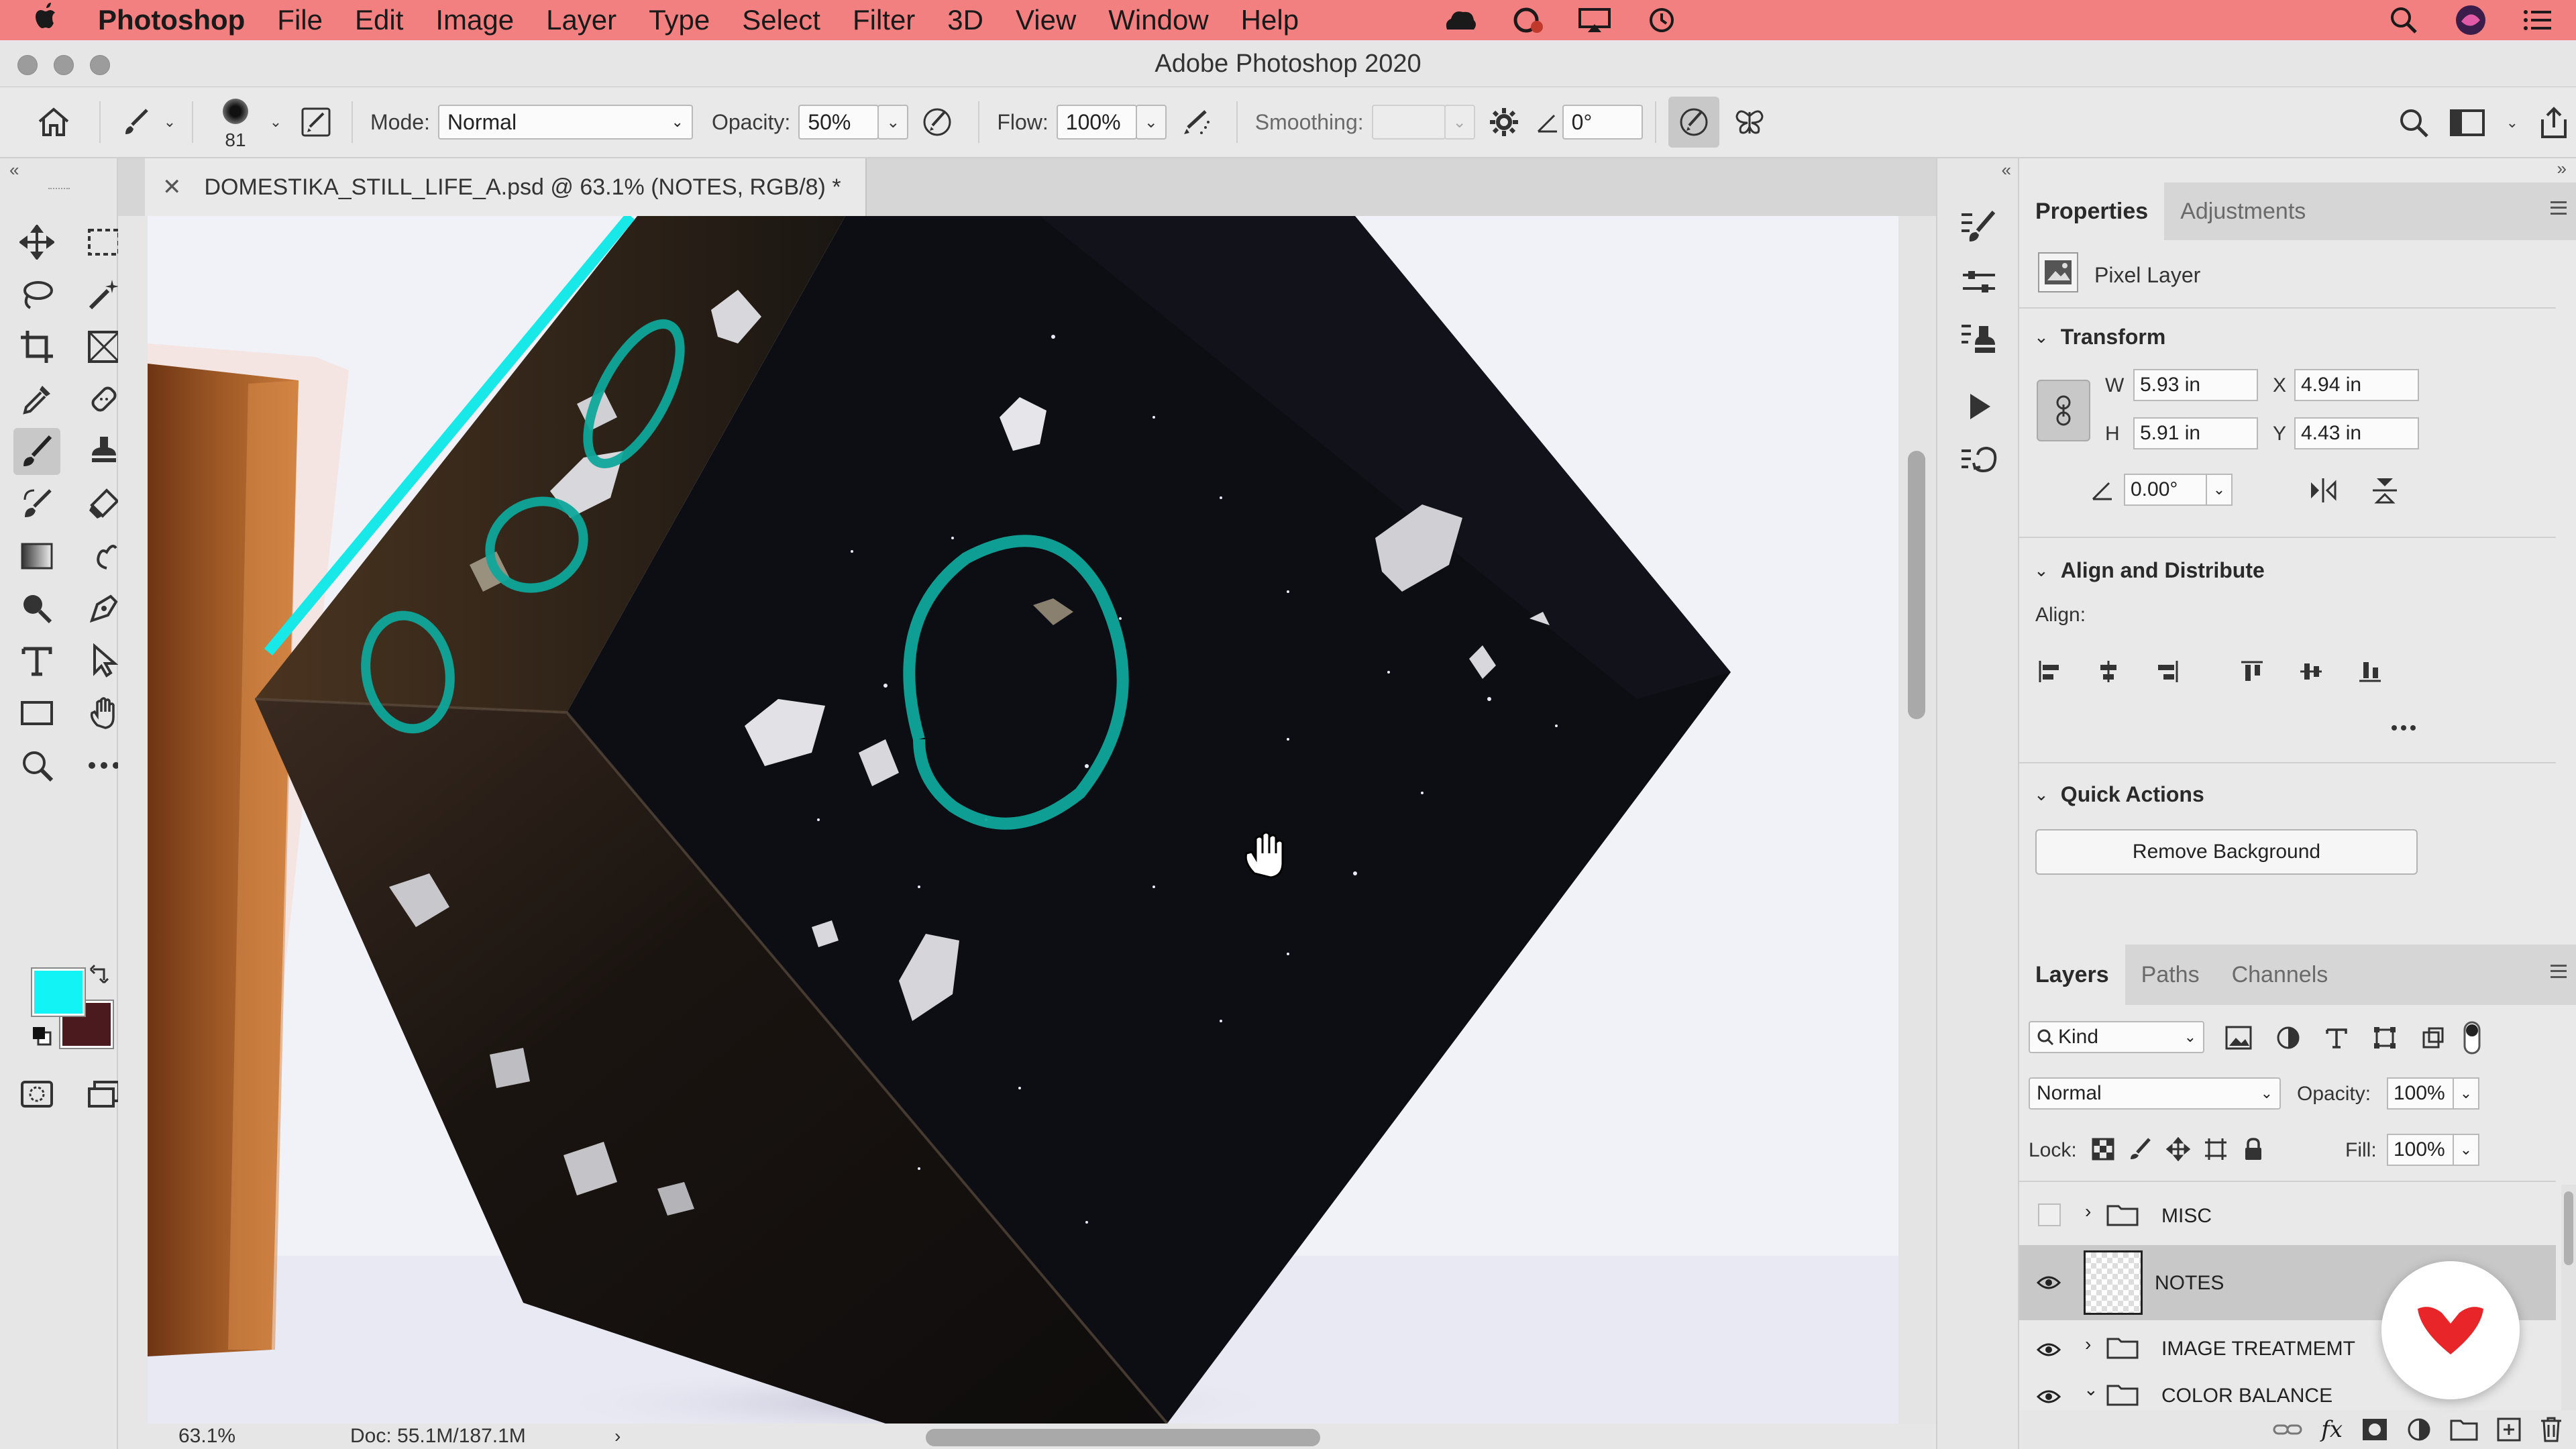 The width and height of the screenshot is (2576, 1449). Describe the element at coordinates (36, 556) in the screenshot. I see `gradient-tool-icon` at that location.